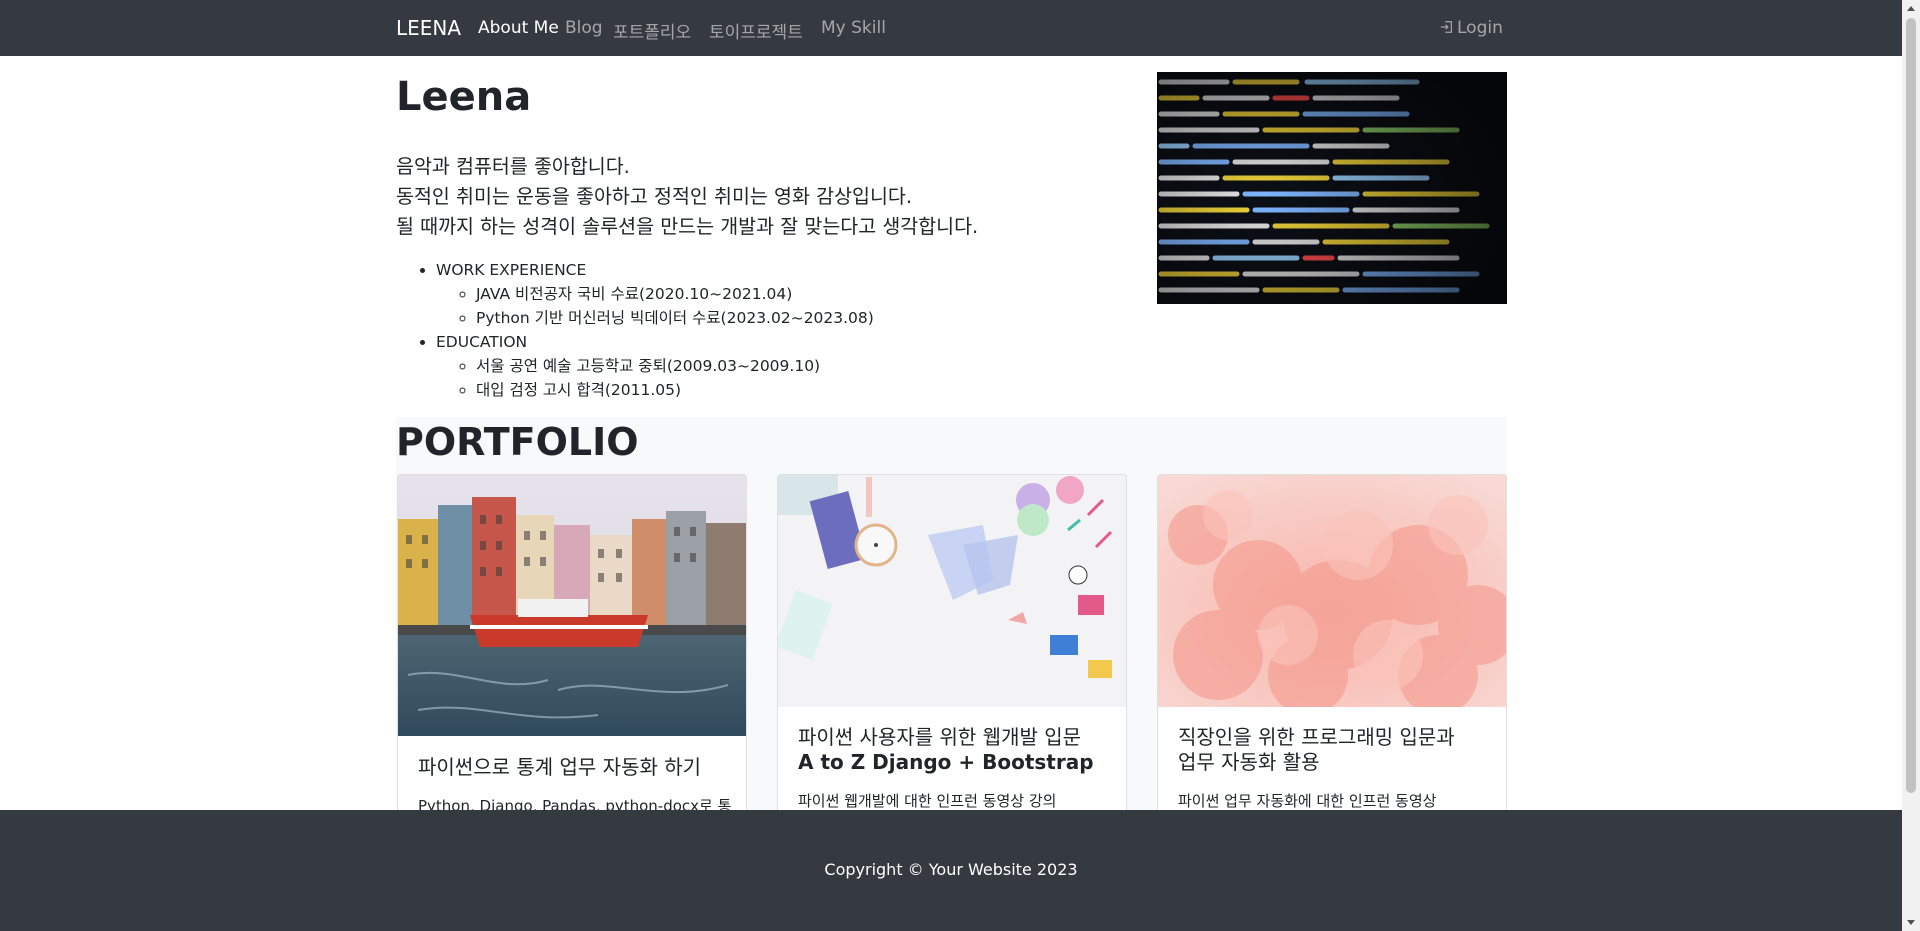 Image resolution: width=1920 pixels, height=931 pixels. Describe the element at coordinates (1249, 762) in the screenshot. I see `card-title-line2: 업무 자동화 활용` at that location.